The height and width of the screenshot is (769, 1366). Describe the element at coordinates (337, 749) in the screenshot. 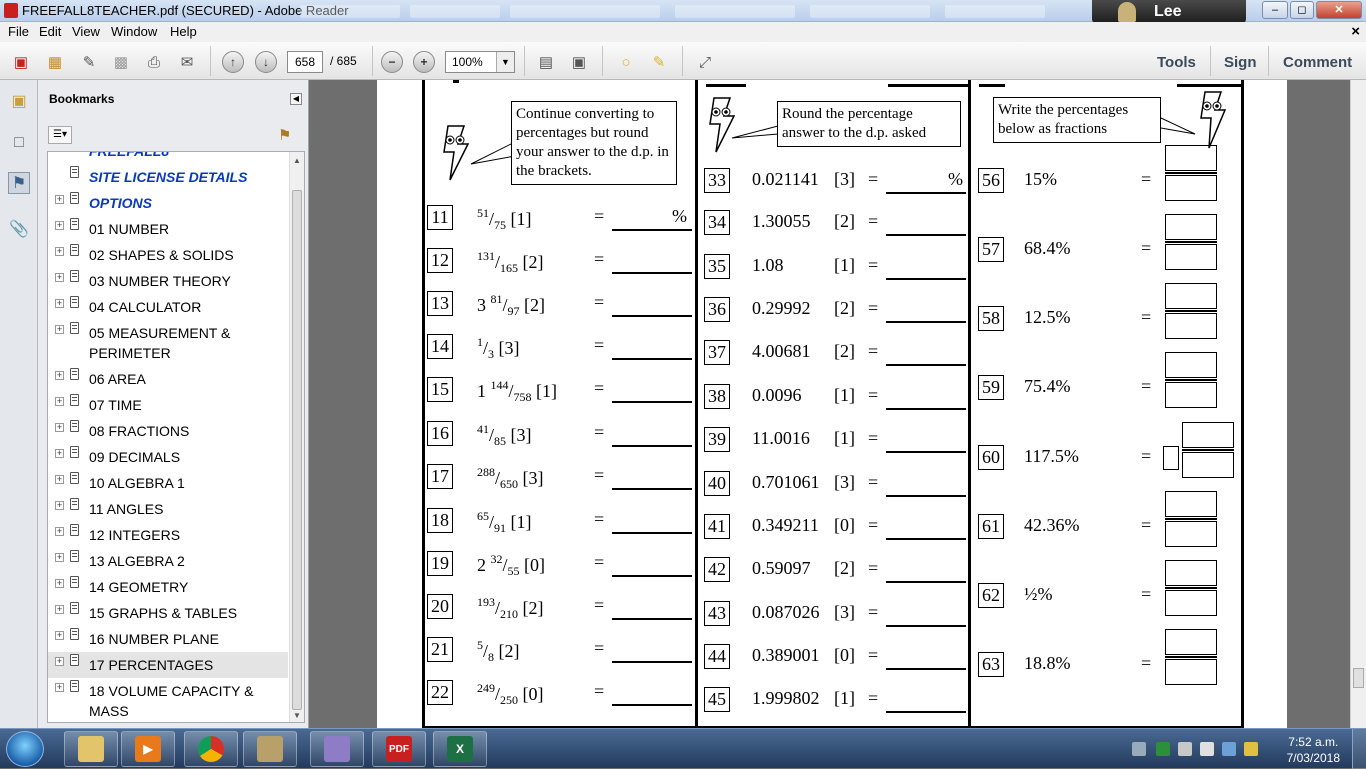

I see `taskbar-app-notes` at that location.